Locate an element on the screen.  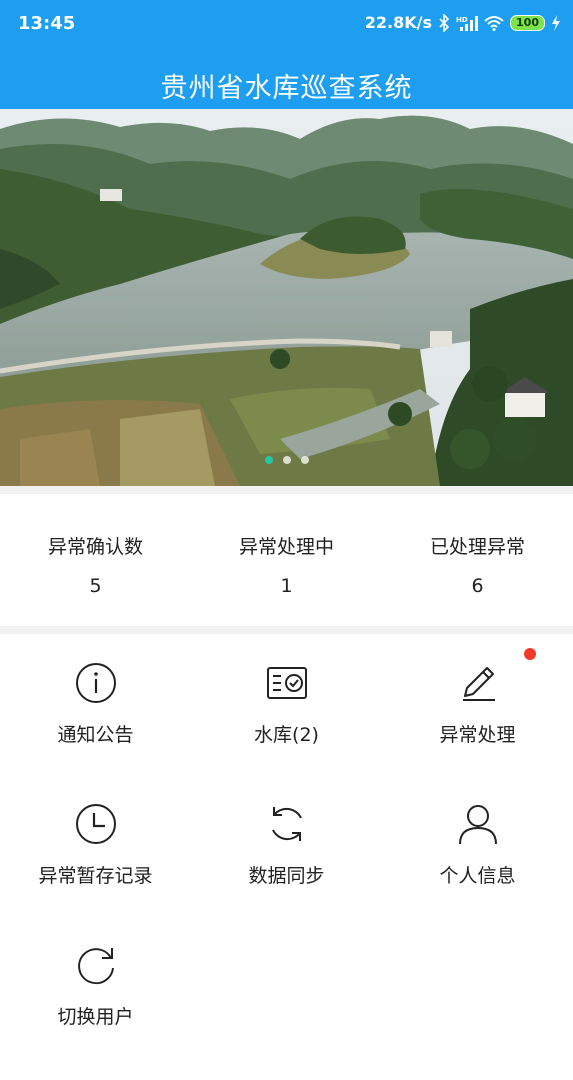
svg-text: HD is located at coordinates (462, 20).